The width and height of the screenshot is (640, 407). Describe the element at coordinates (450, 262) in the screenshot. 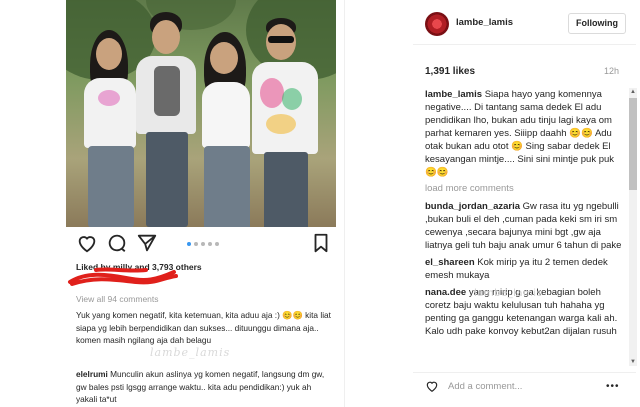

I see `comment-username: el_shareen` at that location.